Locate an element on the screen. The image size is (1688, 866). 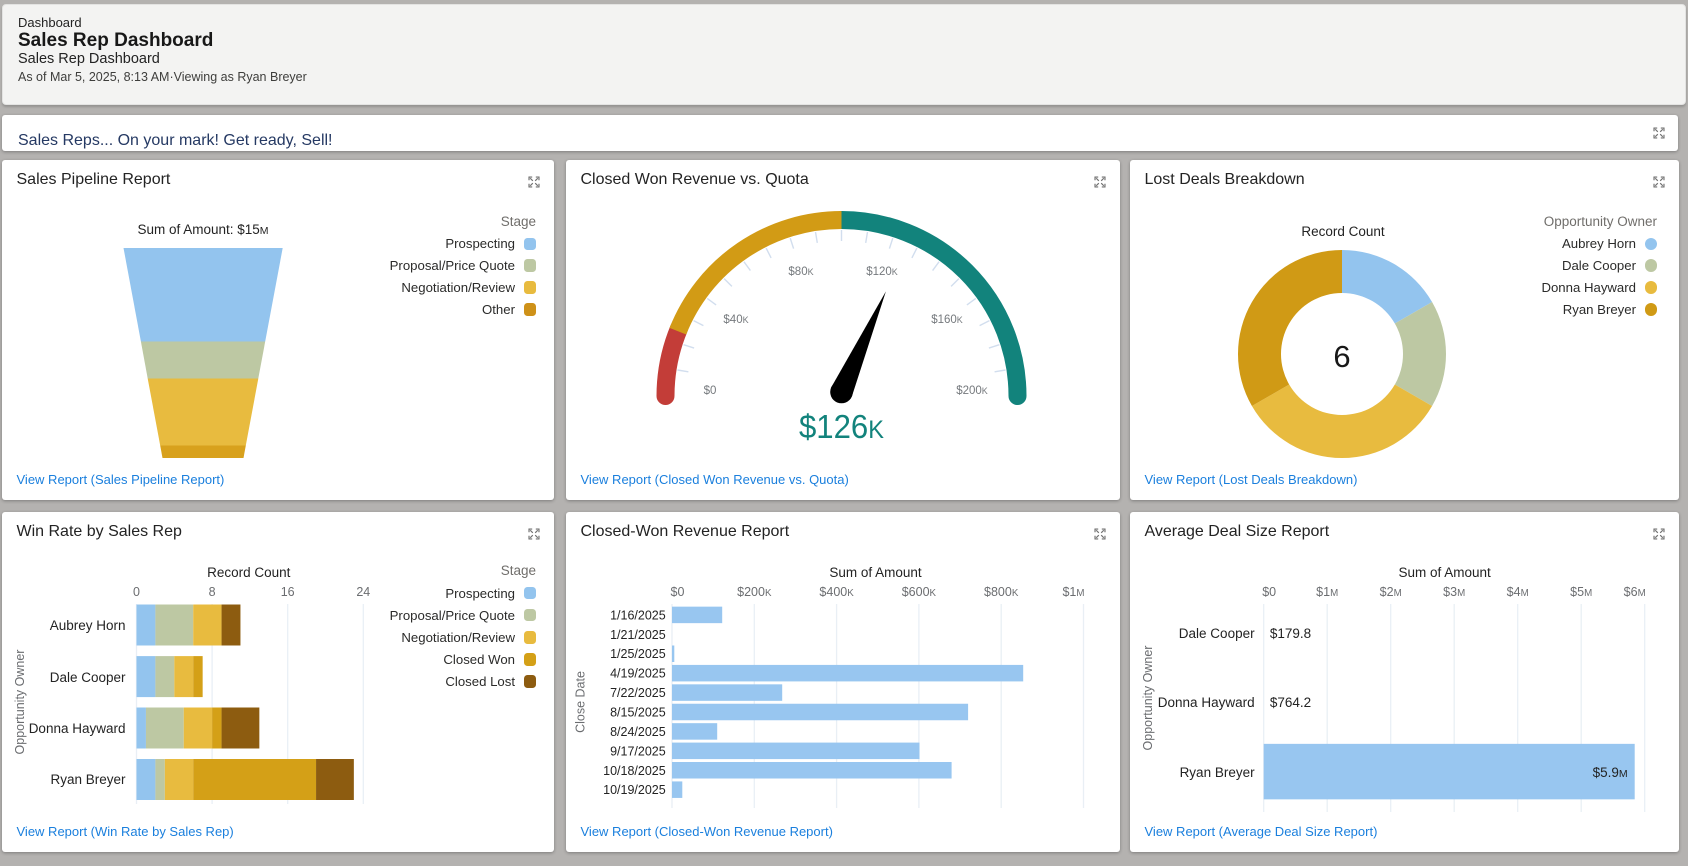
svg-text: Close Date is located at coordinates (581, 702).